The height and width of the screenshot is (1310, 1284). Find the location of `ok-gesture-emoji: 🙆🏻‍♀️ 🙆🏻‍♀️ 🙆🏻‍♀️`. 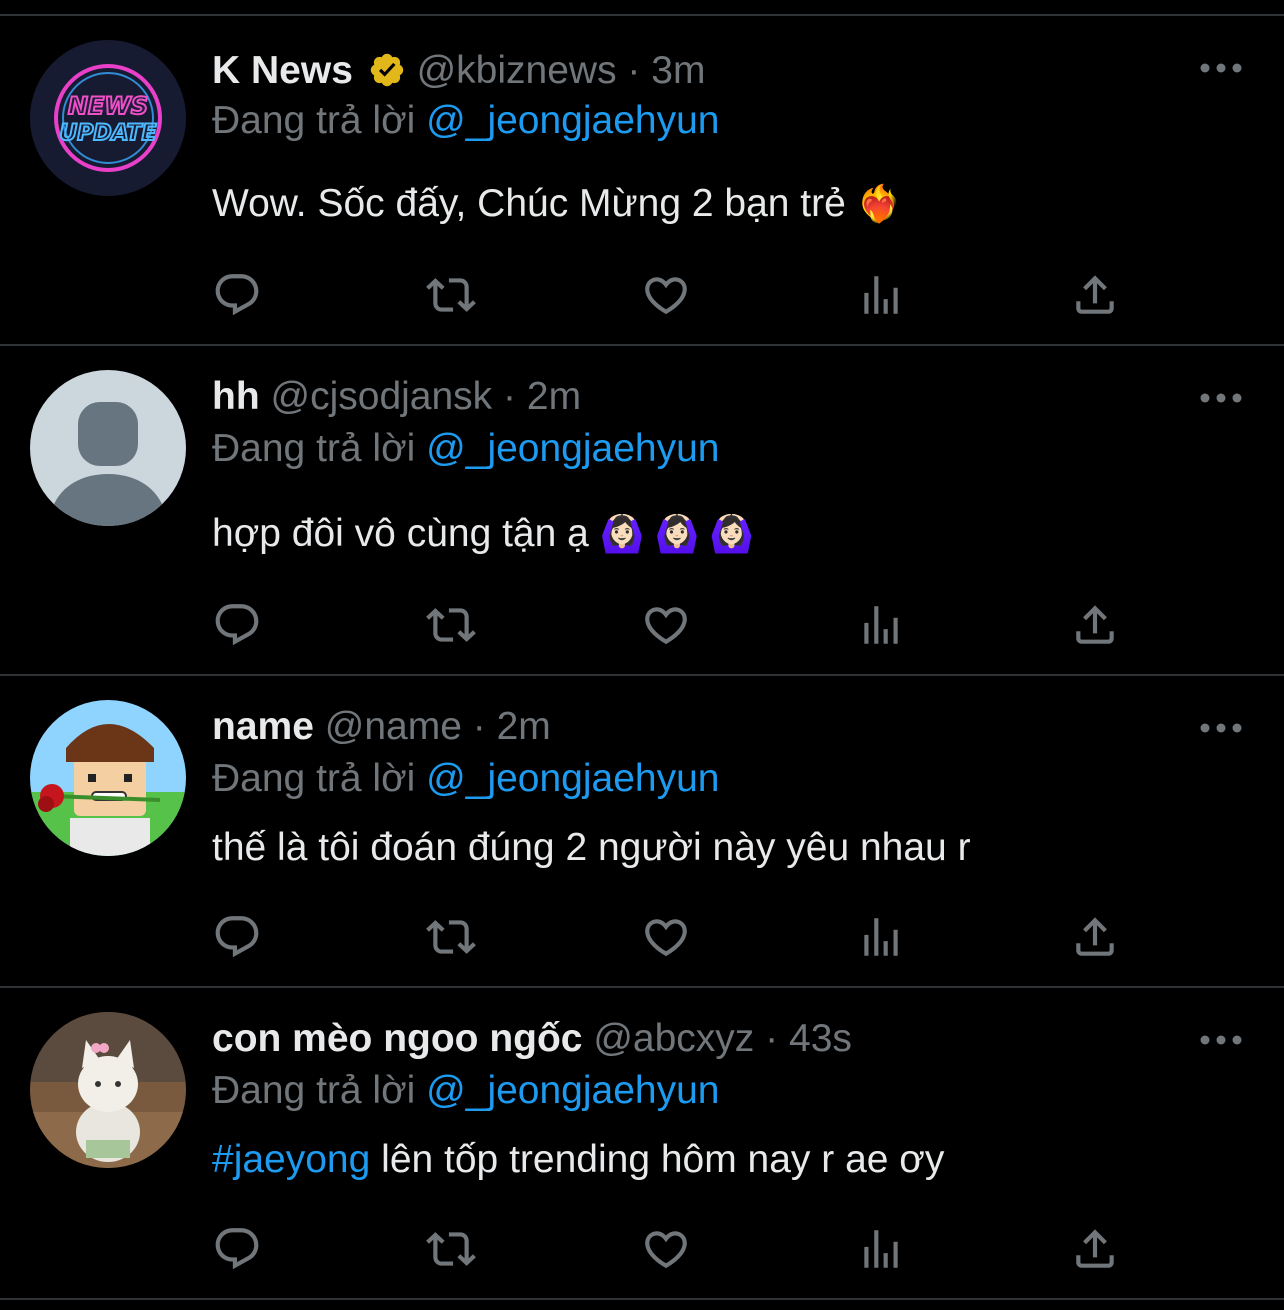

ok-gesture-emoji: 🙆🏻‍♀️ 🙆🏻‍♀️ 🙆🏻‍♀️ is located at coordinates (677, 533).